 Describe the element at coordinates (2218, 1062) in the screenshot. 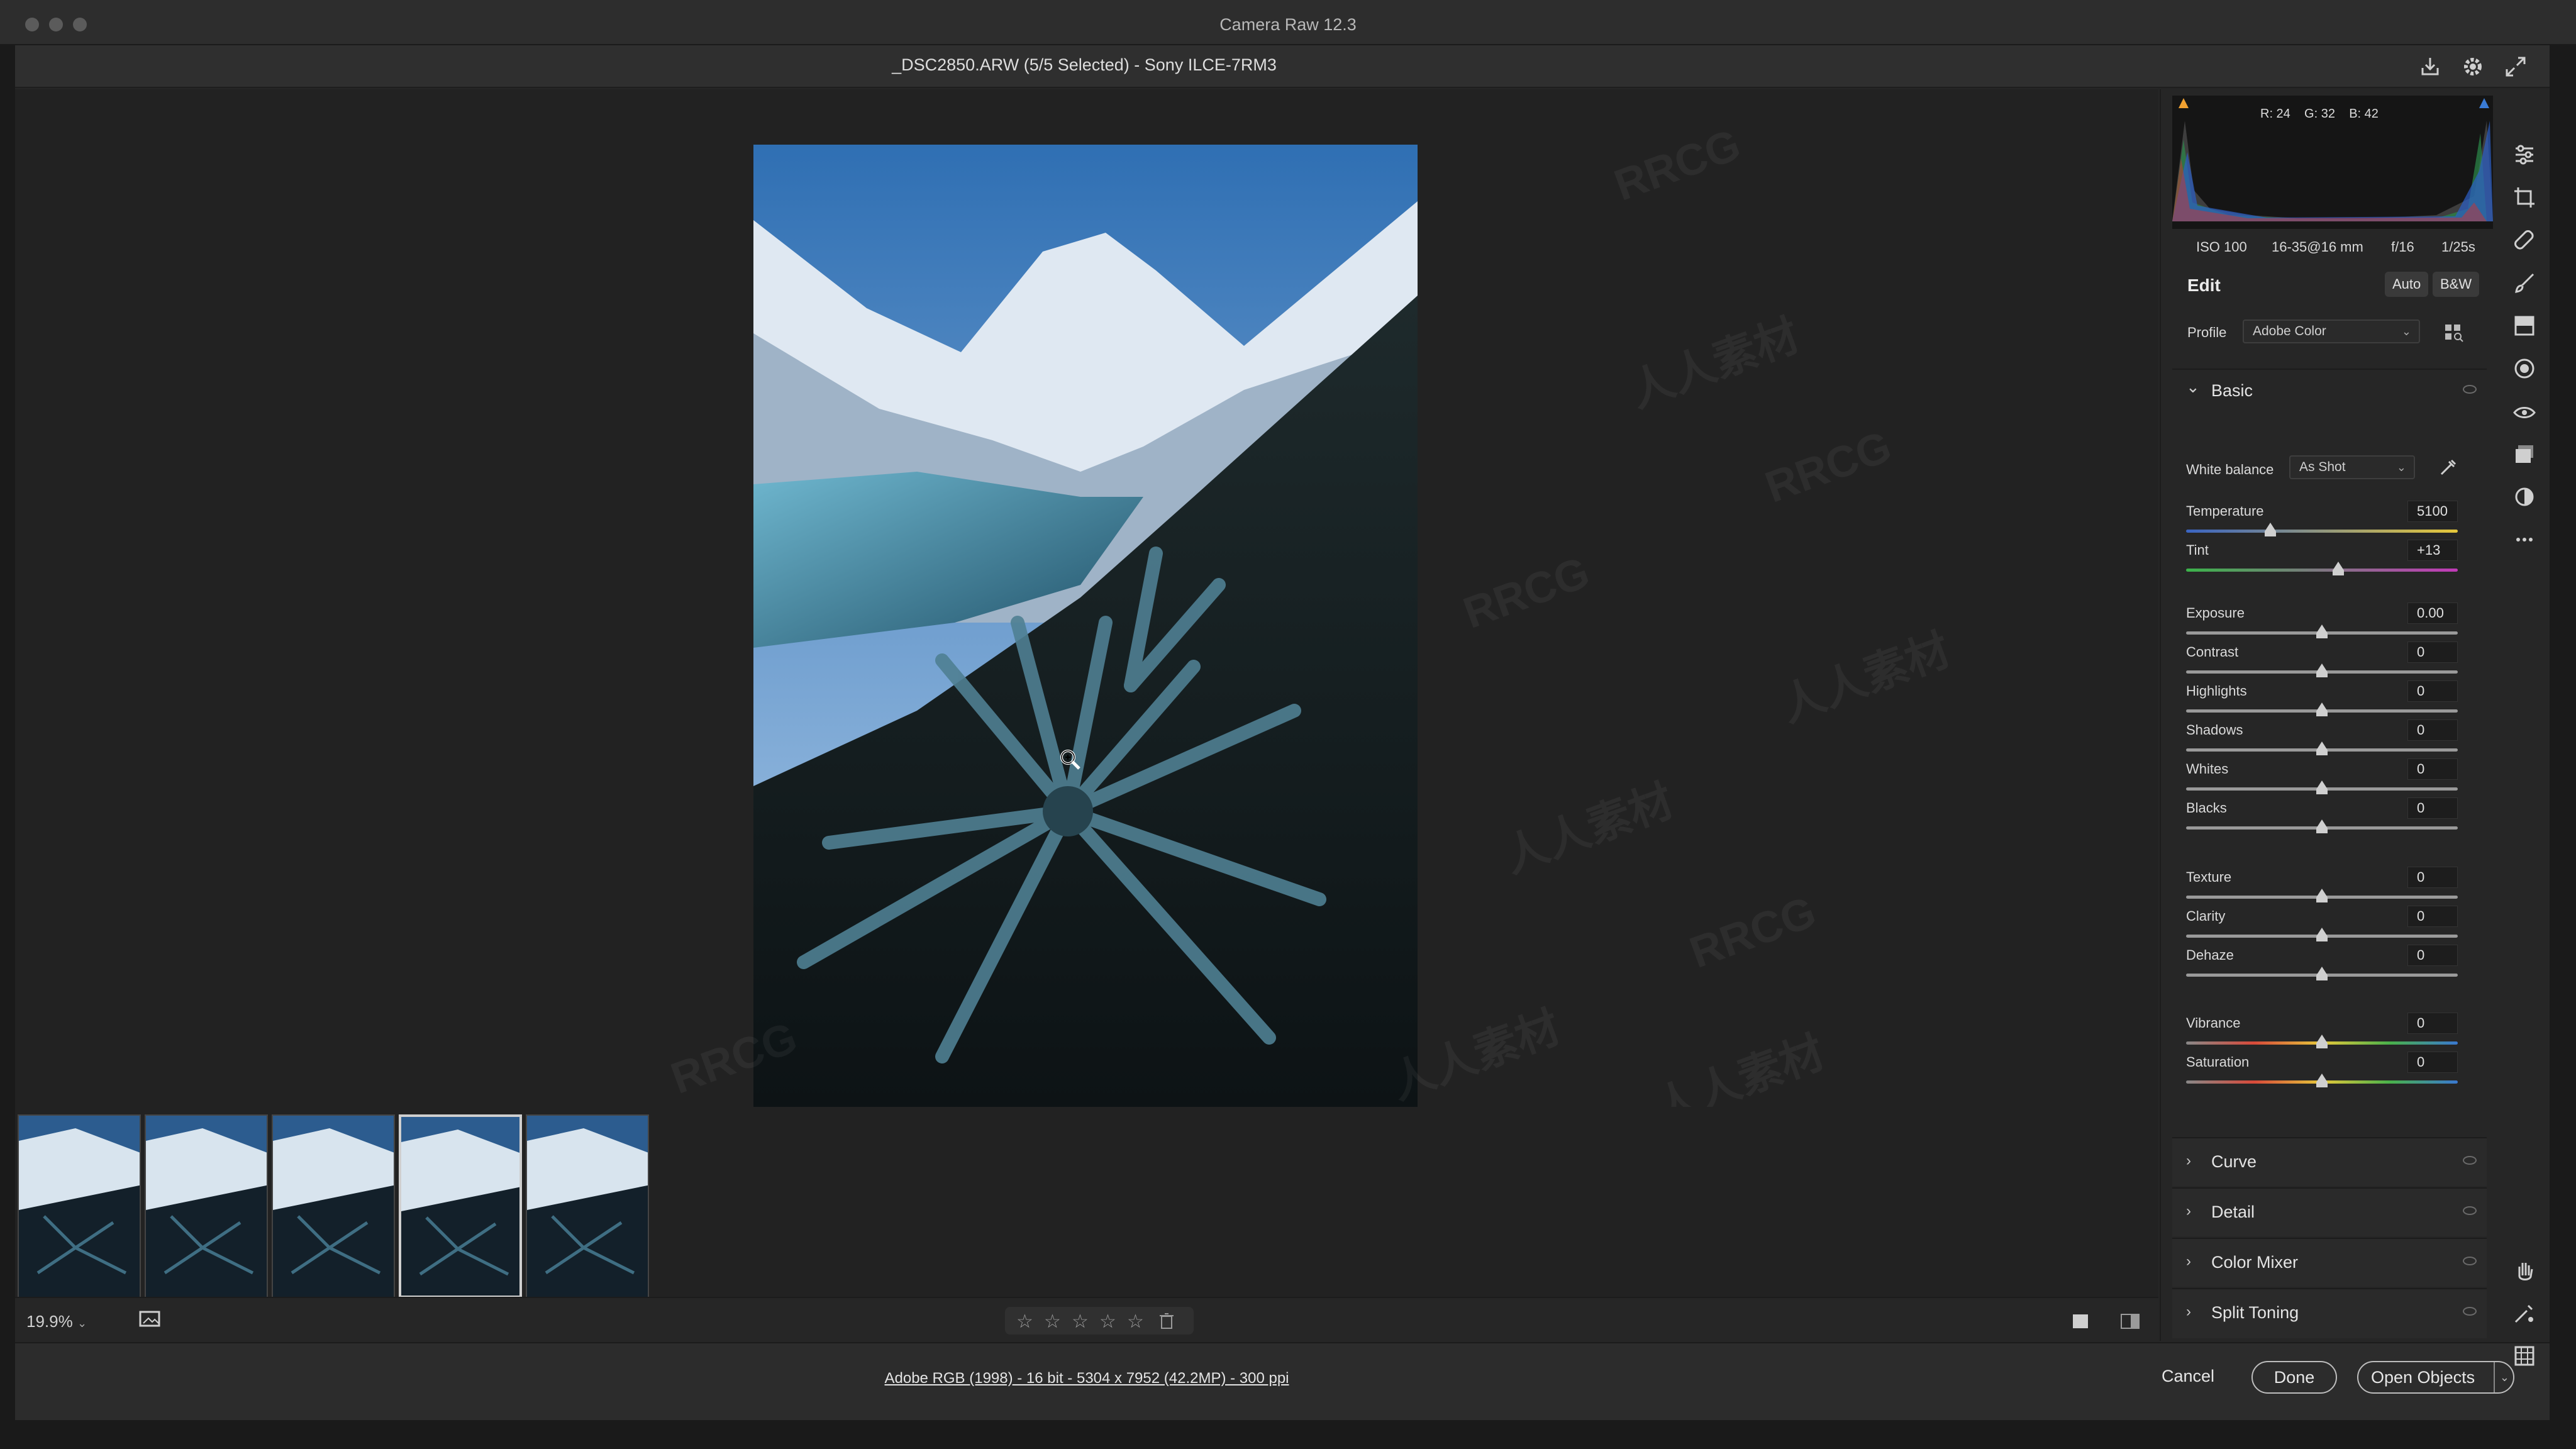

I see `slider-label: Saturation` at that location.